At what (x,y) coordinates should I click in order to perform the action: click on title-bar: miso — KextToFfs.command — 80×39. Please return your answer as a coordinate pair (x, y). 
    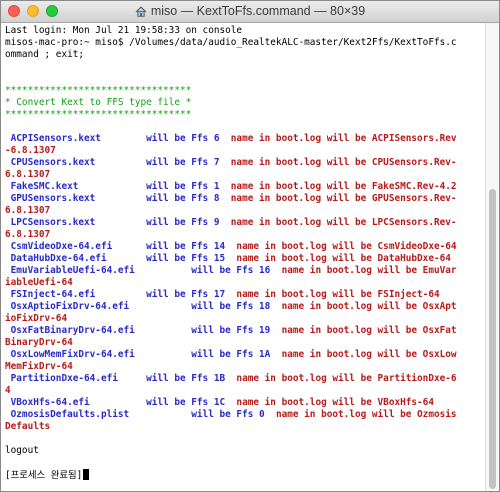
    Looking at the image, I should click on (250, 12).